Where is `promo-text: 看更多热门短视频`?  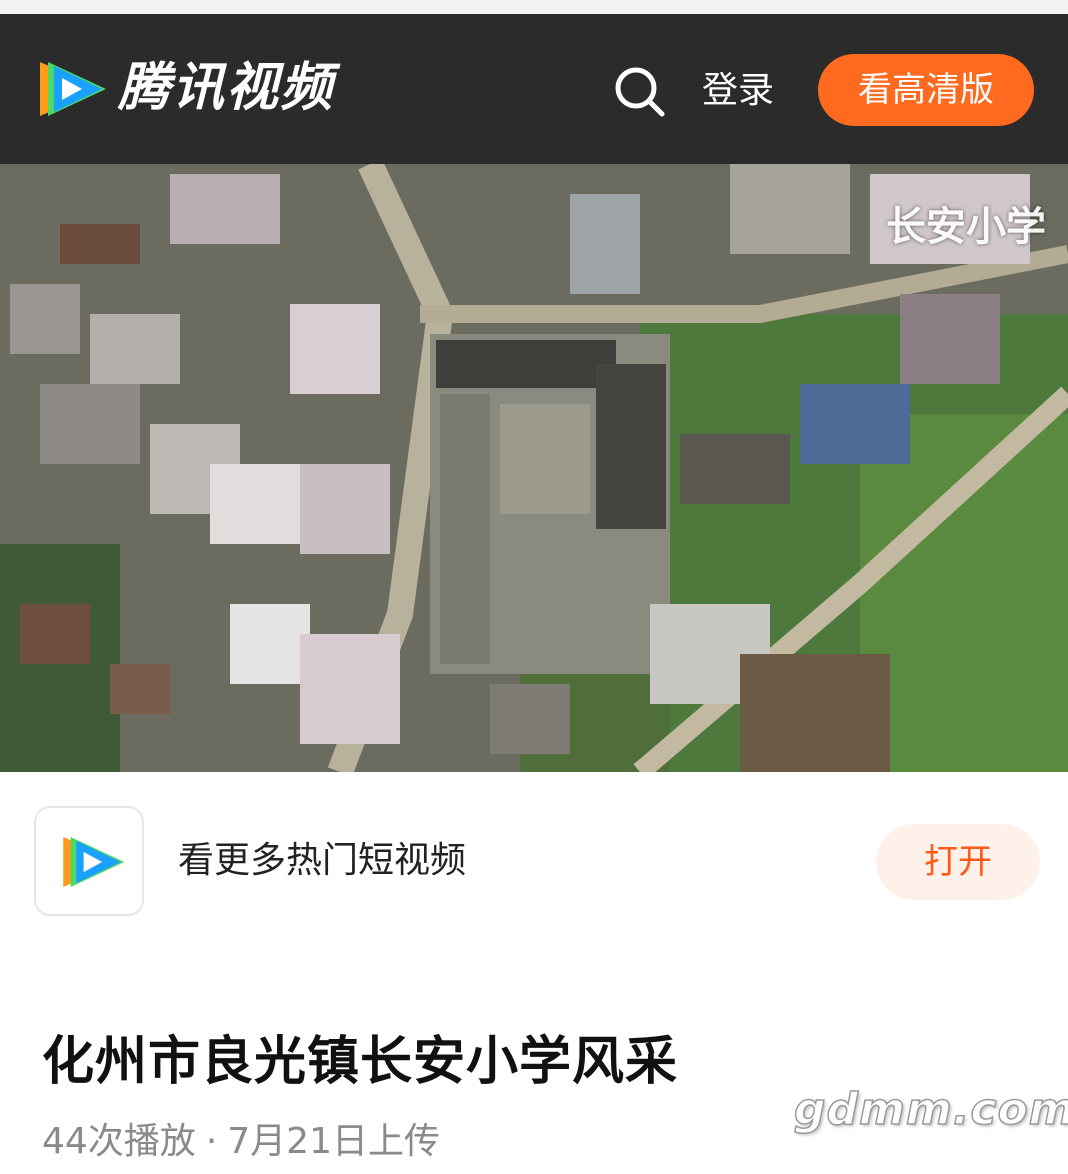
promo-text: 看更多热门短视频 is located at coordinates (322, 860).